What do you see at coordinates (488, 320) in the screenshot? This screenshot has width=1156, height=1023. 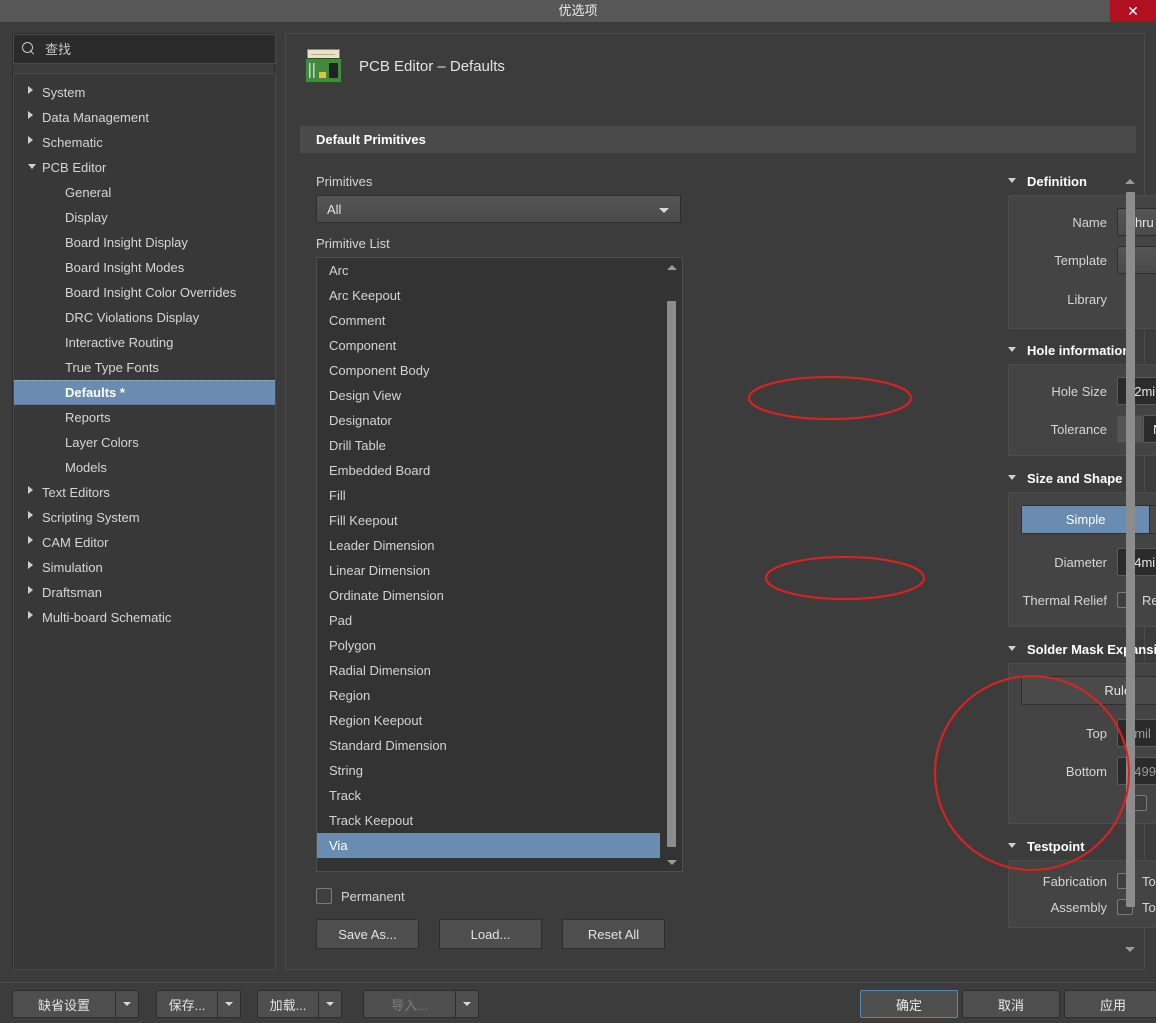 I see `list-item: Comment` at bounding box center [488, 320].